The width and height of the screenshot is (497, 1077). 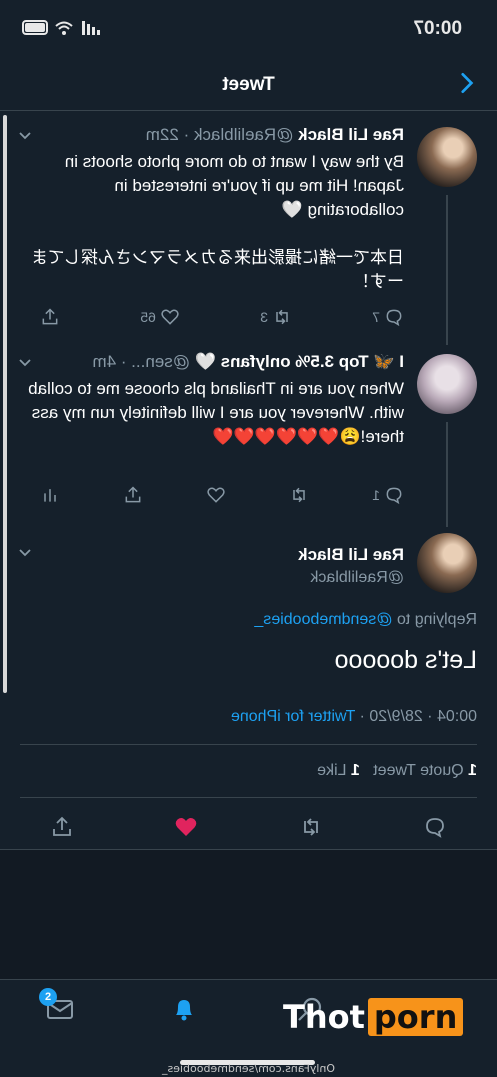 I want to click on analytics-icon, so click(x=50, y=495).